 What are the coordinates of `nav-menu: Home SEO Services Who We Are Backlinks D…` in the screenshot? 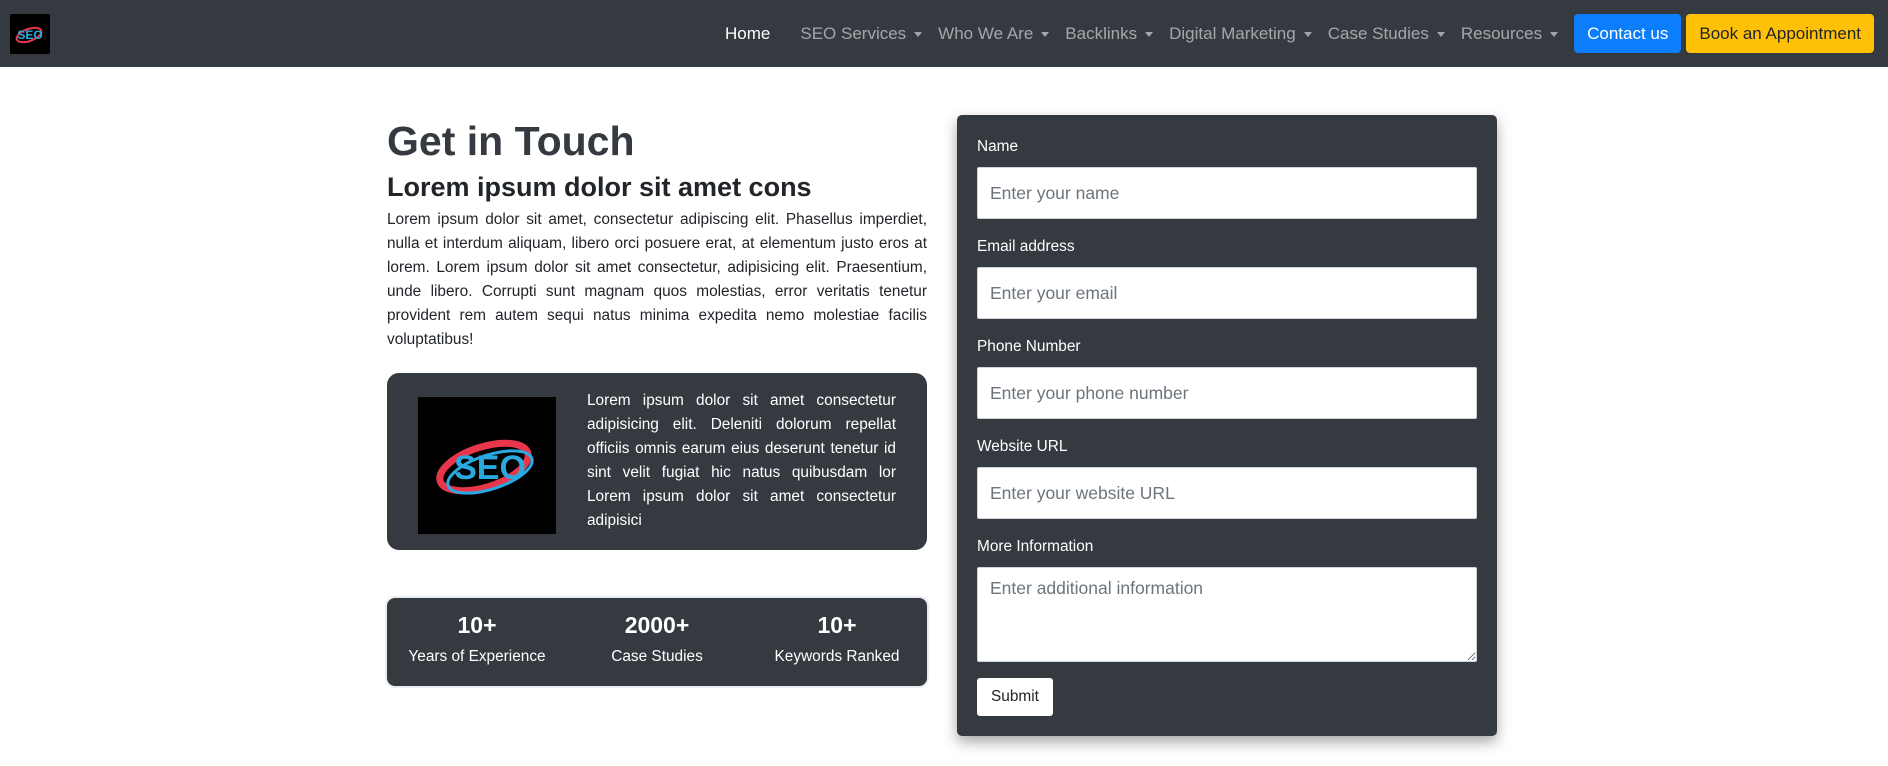 It's located at (1295, 33).